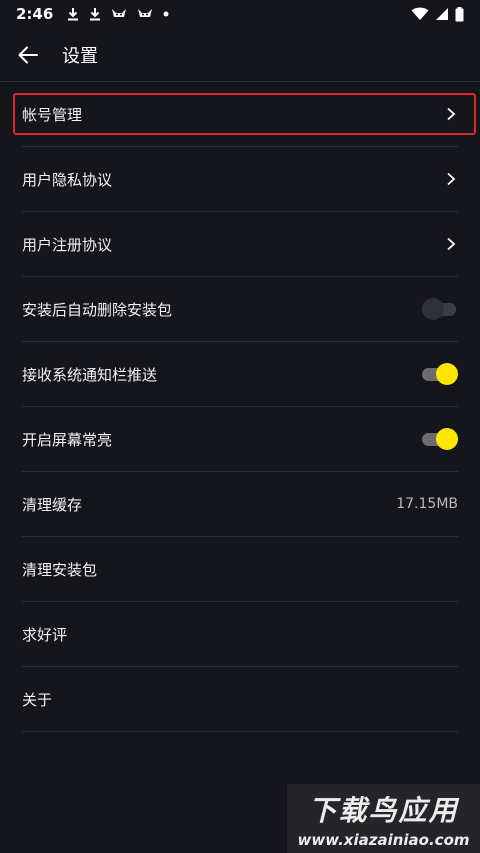 The image size is (480, 853). Describe the element at coordinates (383, 810) in the screenshot. I see `watermark-title: 下载鸟应用` at that location.